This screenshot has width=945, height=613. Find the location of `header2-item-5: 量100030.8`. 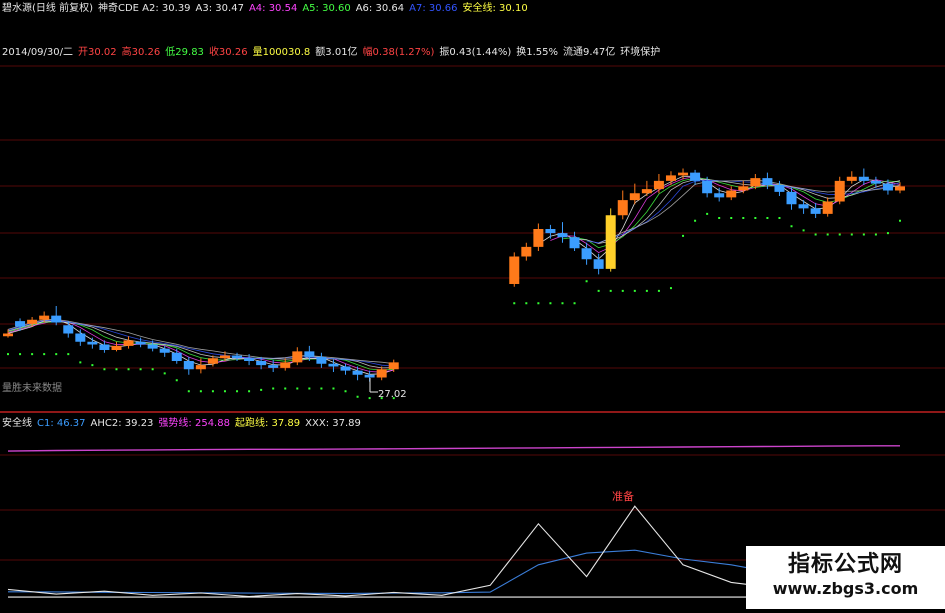

header2-item-5: 量100030.8 is located at coordinates (281, 52).